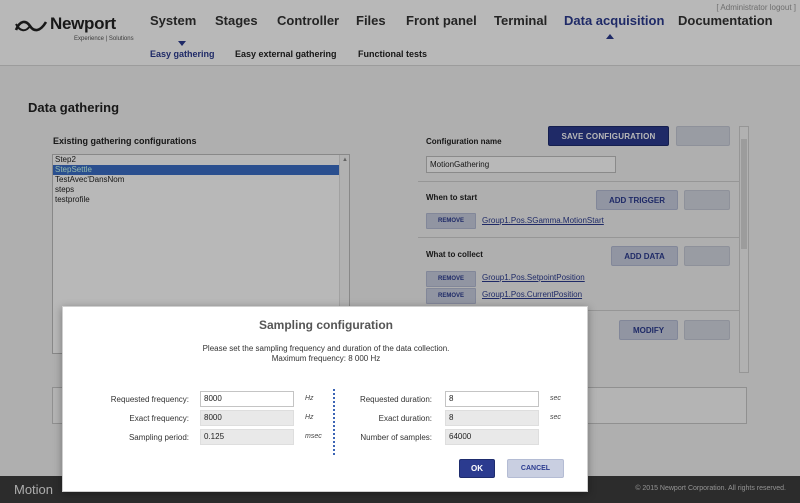 Image resolution: width=800 pixels, height=503 pixels. I want to click on exact-duration-field: 8, so click(492, 418).